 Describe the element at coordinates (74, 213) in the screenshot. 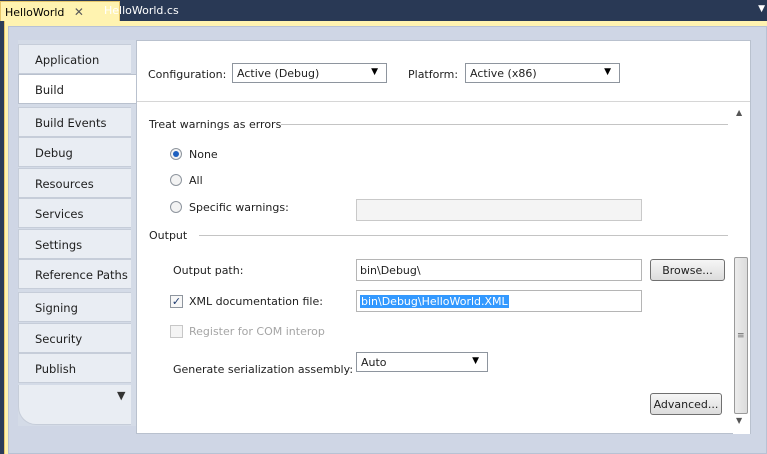

I see `nav-item-services: Services` at that location.